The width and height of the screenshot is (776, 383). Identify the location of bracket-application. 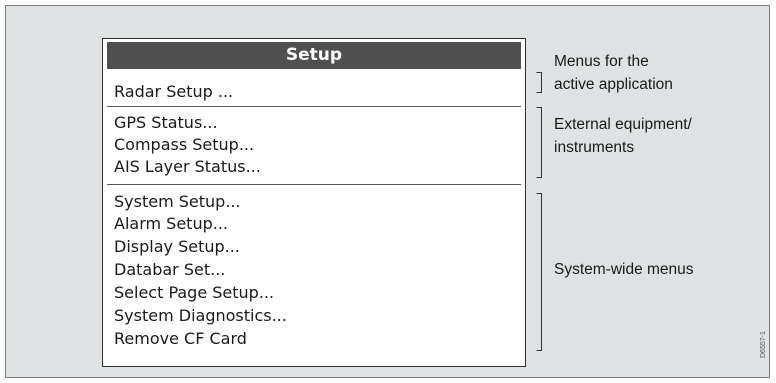
(539, 82).